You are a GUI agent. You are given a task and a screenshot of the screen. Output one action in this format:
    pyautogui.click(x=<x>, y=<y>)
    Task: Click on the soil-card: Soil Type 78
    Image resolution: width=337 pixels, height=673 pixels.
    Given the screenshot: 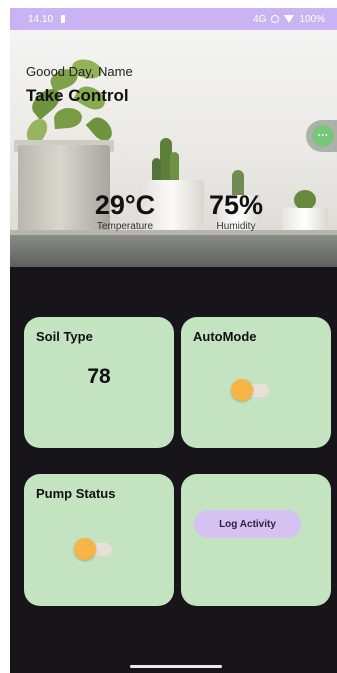 What is the action you would take?
    pyautogui.click(x=99, y=382)
    